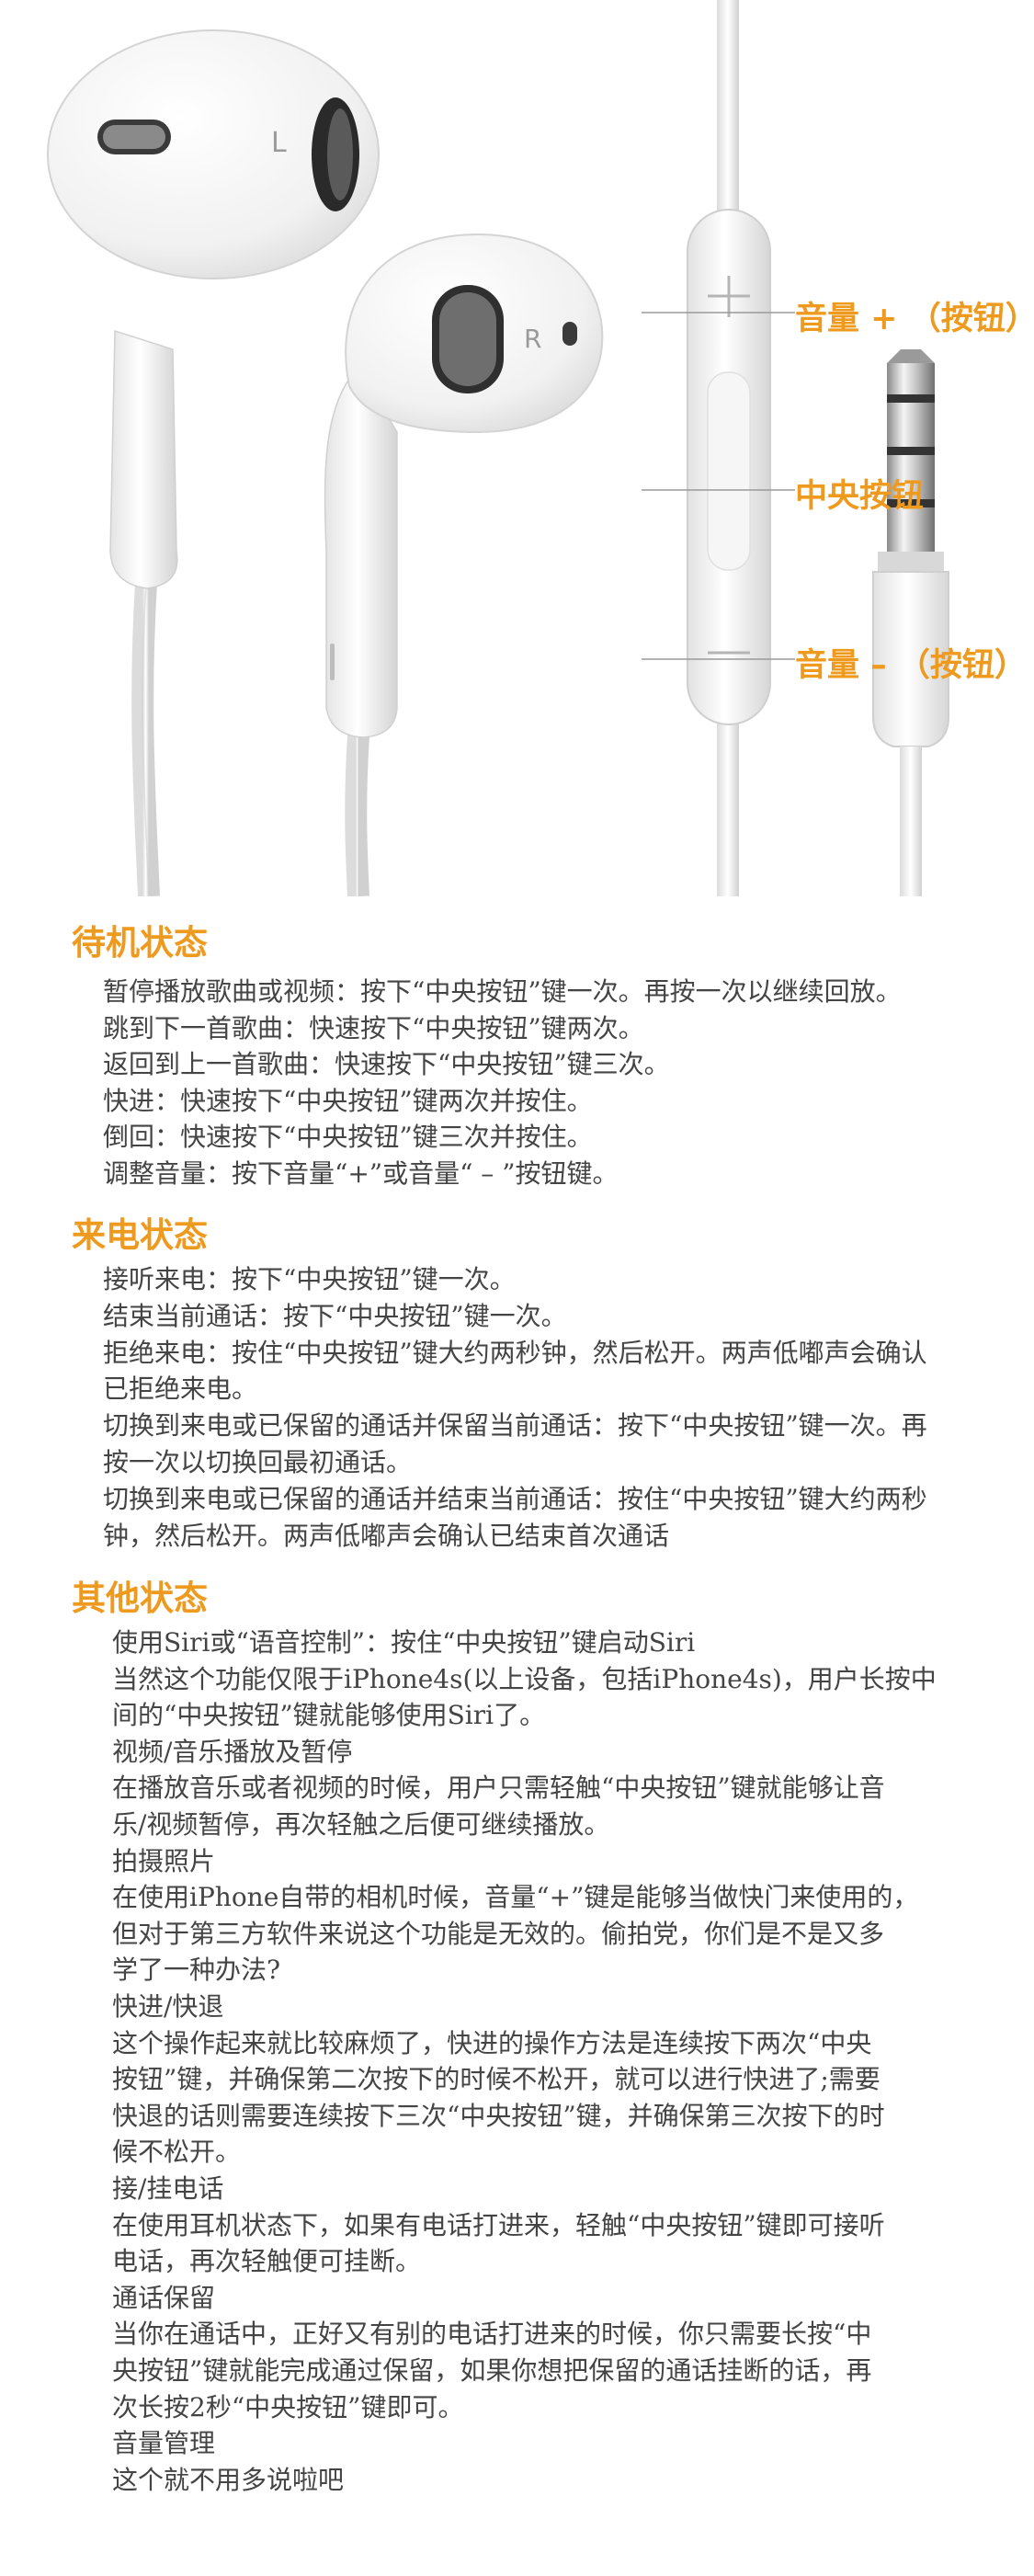  Describe the element at coordinates (168, 2006) in the screenshot. I see `section-line: 快进/快退` at that location.